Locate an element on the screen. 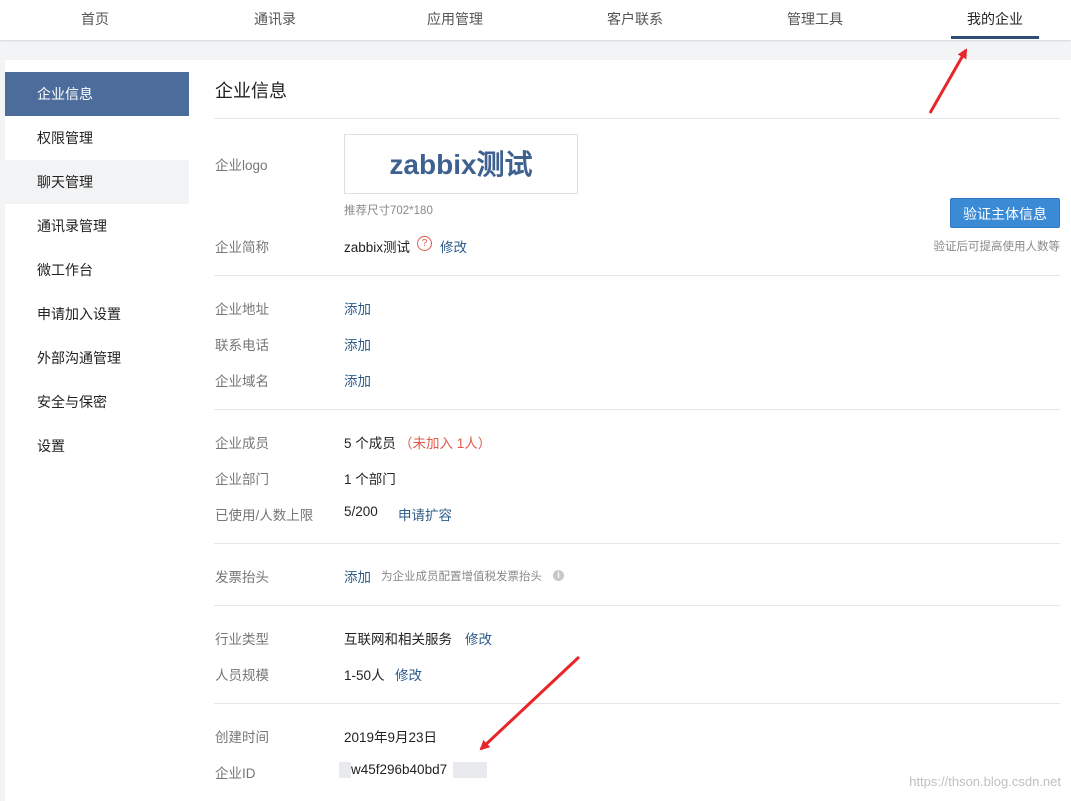 The height and width of the screenshot is (801, 1071). sidebar-item-workbench: 微工作台 is located at coordinates (97, 270).